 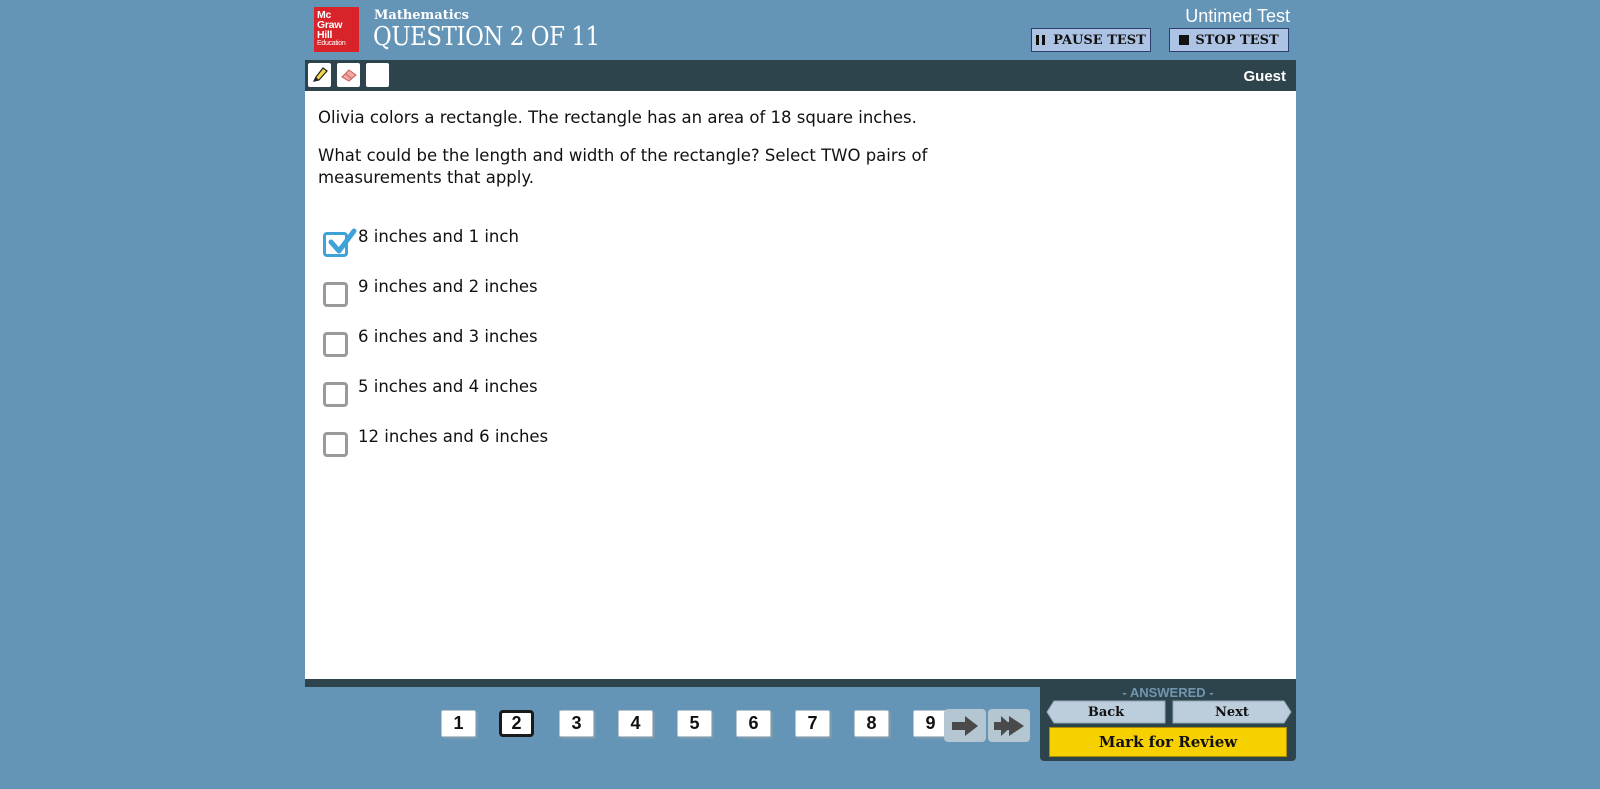 What do you see at coordinates (800, 75) in the screenshot?
I see `tool-bar: Guest` at bounding box center [800, 75].